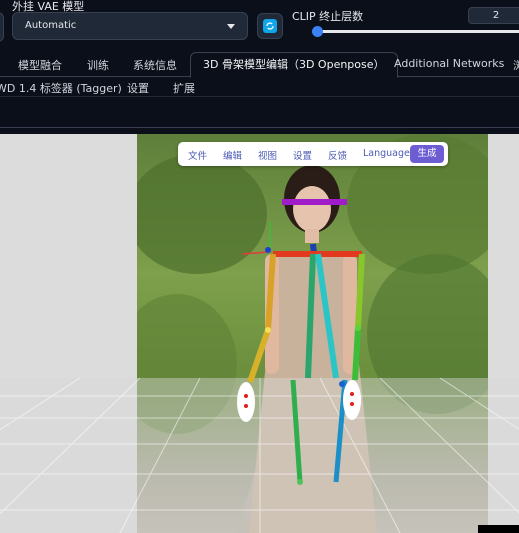 The width and height of the screenshot is (519, 533). I want to click on left-panel-edge, so click(2, 27).